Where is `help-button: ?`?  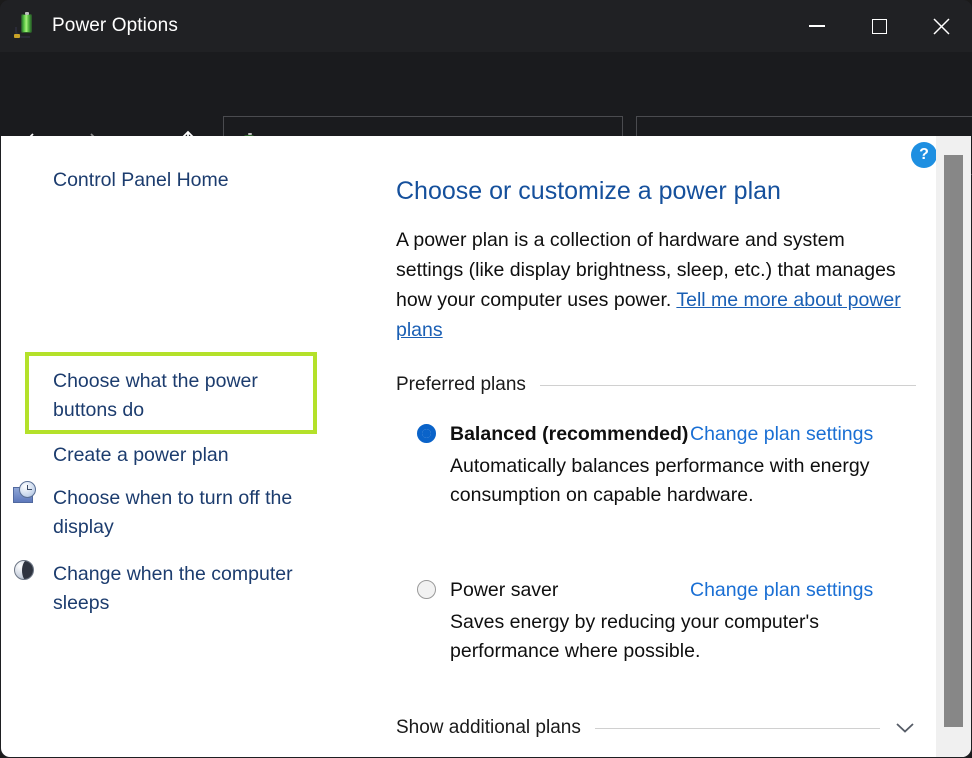
help-button: ? is located at coordinates (924, 155).